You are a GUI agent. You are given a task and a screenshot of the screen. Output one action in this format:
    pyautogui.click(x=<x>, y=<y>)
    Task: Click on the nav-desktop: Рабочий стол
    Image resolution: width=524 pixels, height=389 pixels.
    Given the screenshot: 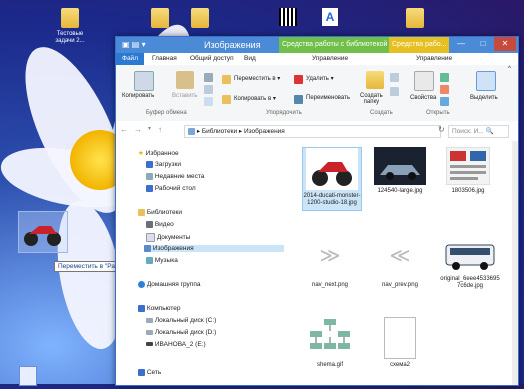 What is the action you would take?
    pyautogui.click(x=171, y=188)
    